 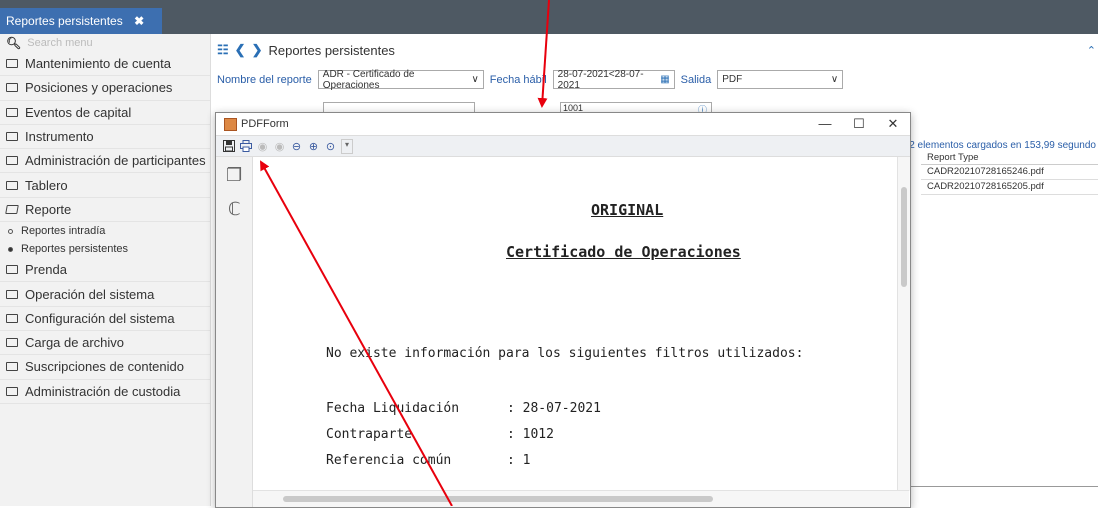 What do you see at coordinates (139, 21) in the screenshot?
I see `tab-close-icon: ✖` at bounding box center [139, 21].